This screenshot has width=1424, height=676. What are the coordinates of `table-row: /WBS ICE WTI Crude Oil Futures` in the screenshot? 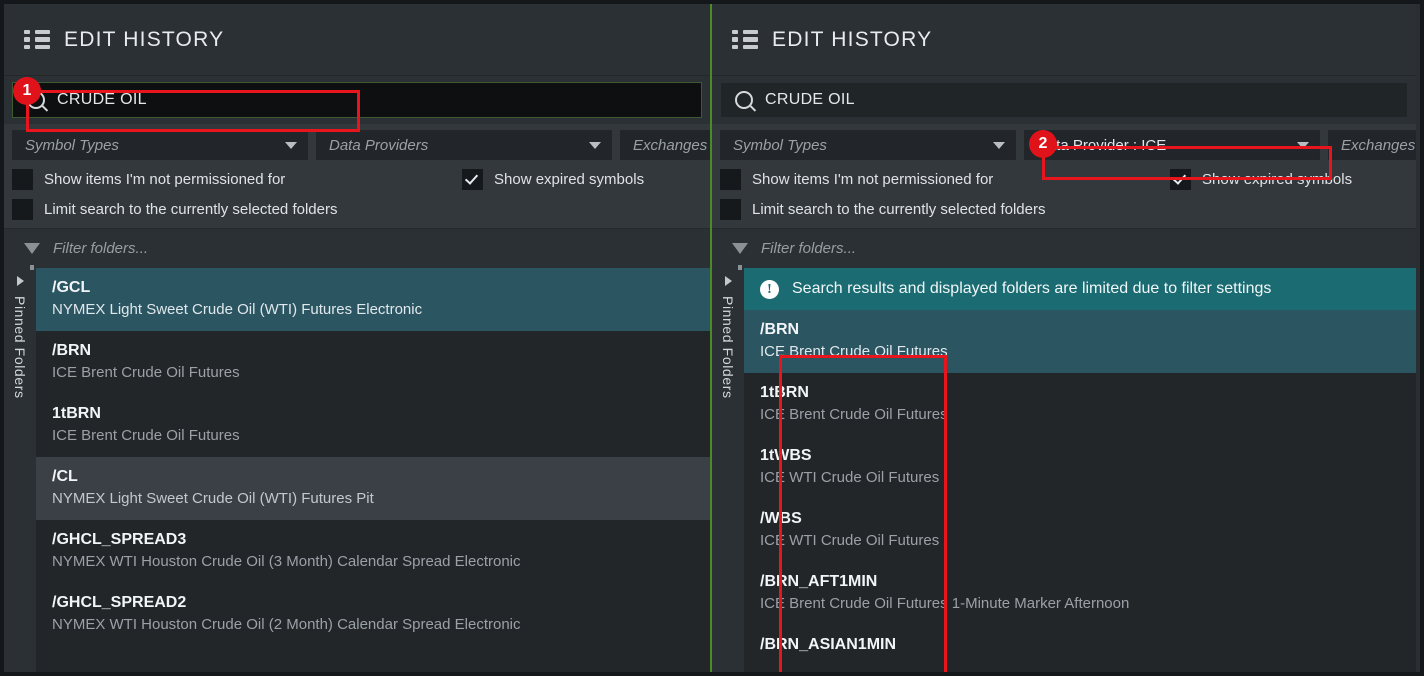 It's located at (1080, 530).